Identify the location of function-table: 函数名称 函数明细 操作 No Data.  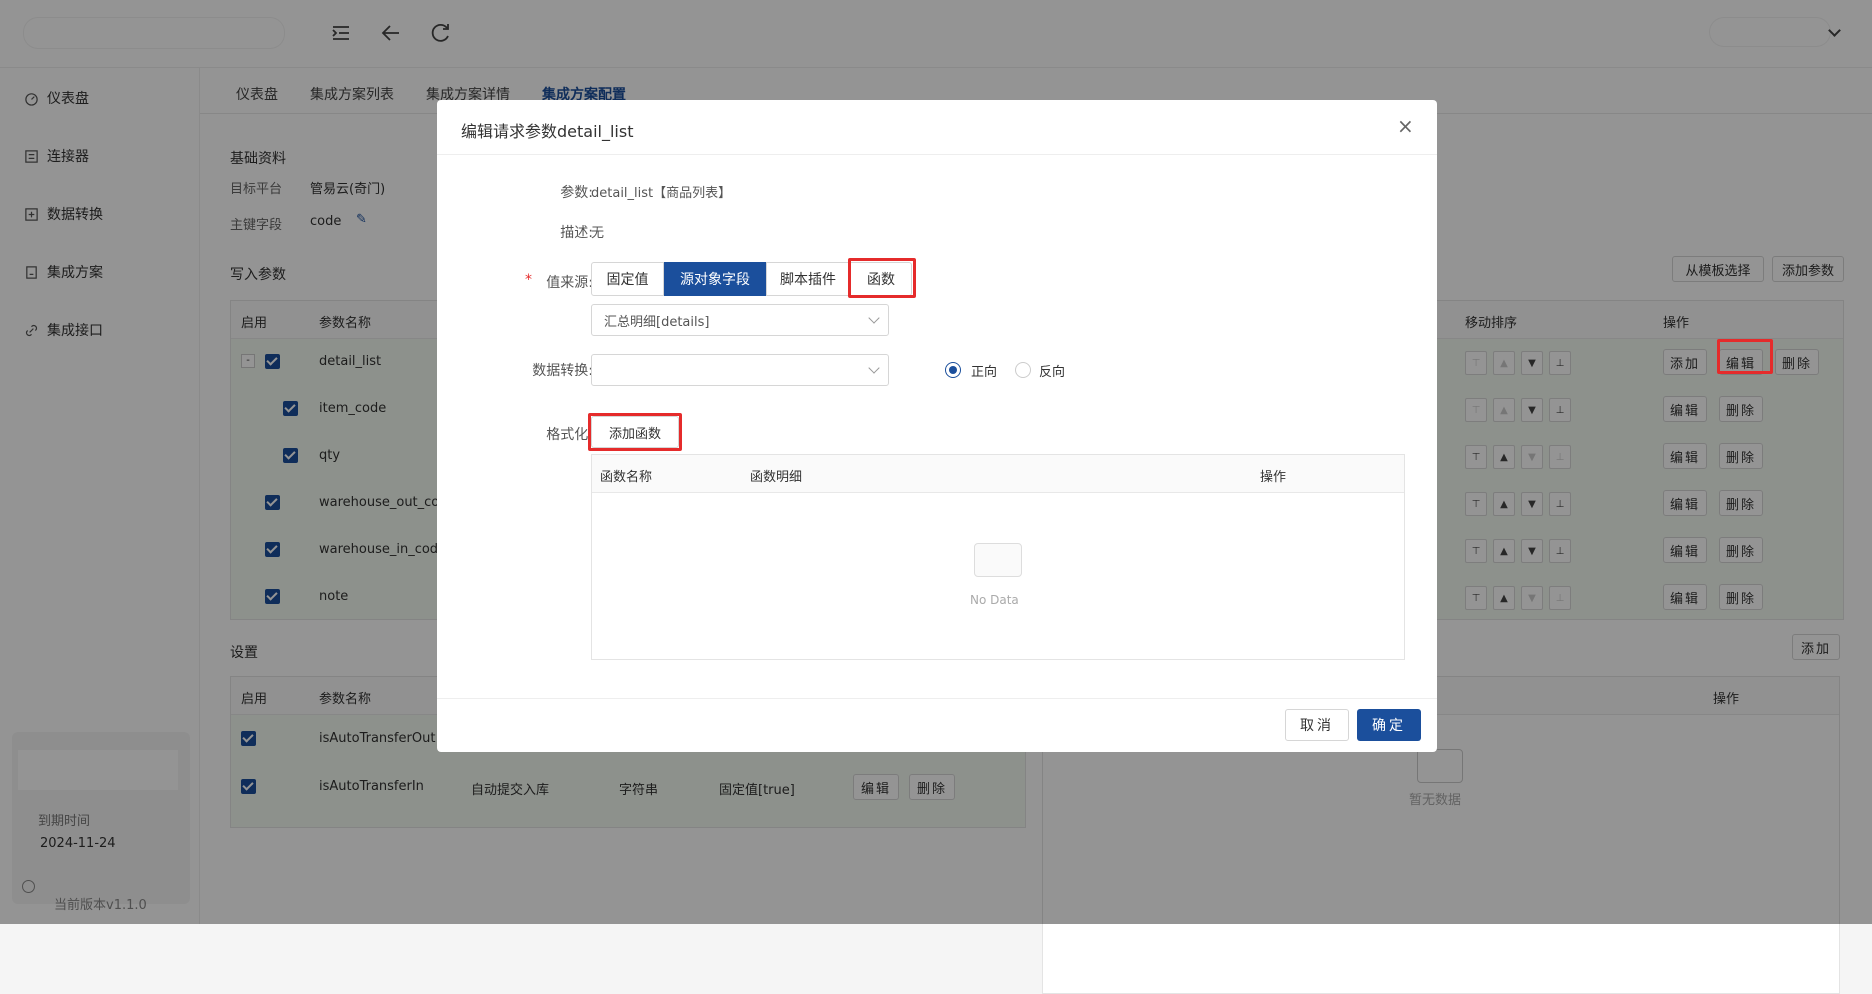
(998, 557).